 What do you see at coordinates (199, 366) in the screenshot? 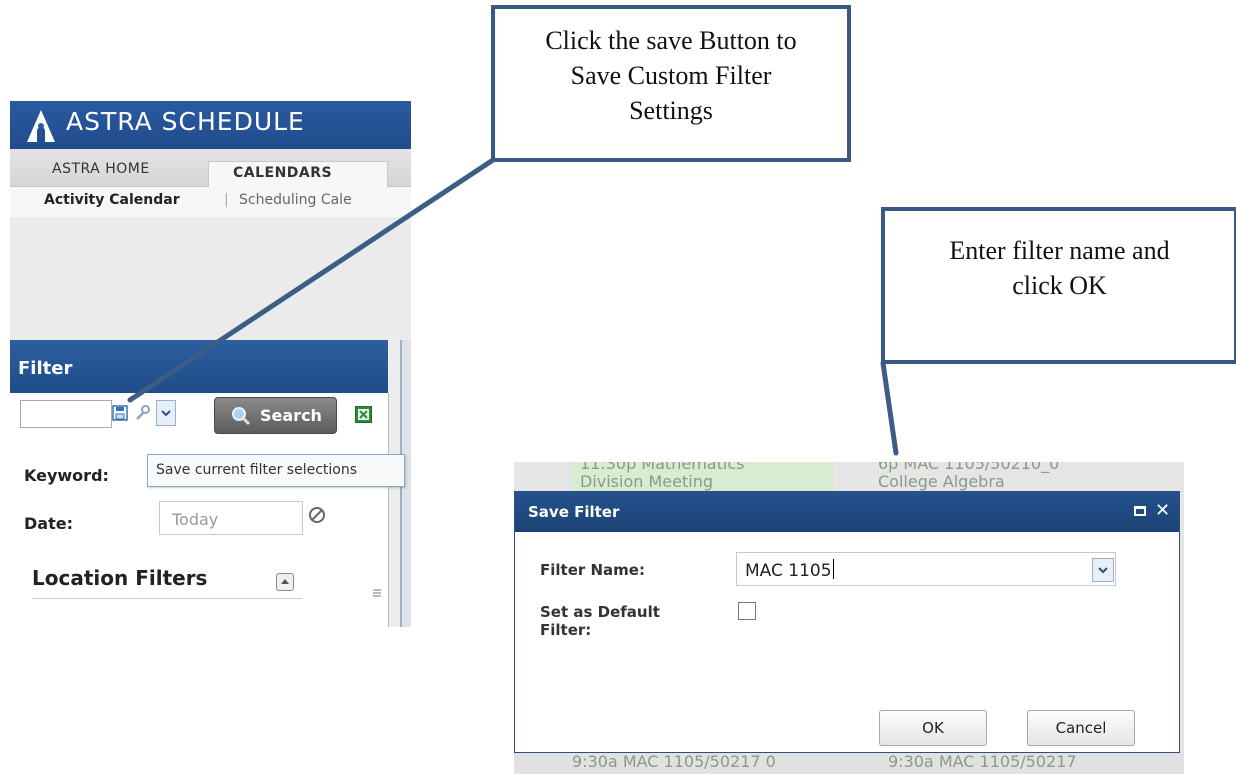
I see `filter-panel-header: Filter` at bounding box center [199, 366].